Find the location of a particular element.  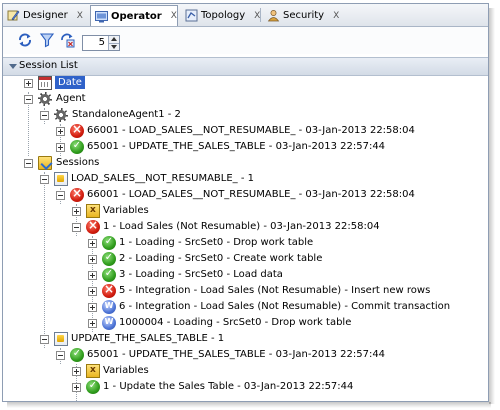

spinner-down-button is located at coordinates (113, 46).